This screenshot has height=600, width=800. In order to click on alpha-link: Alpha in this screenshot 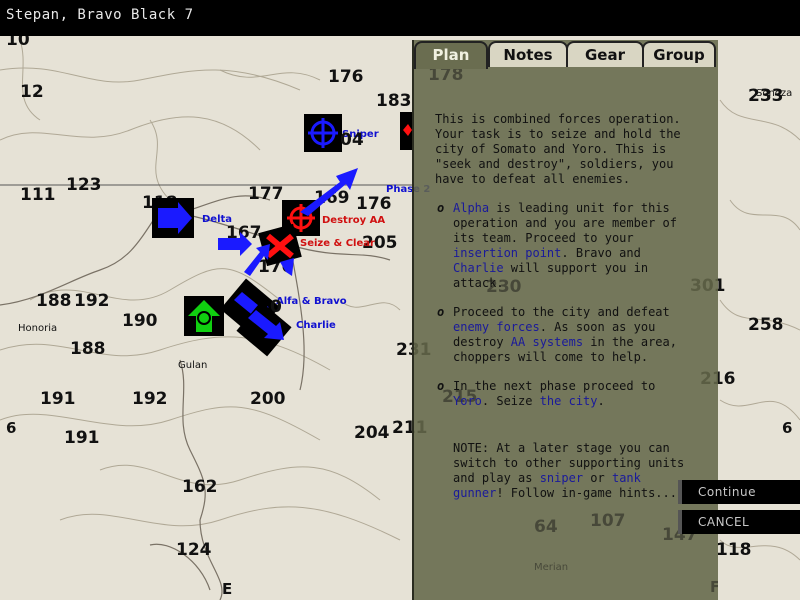, I will do `click(471, 208)`.